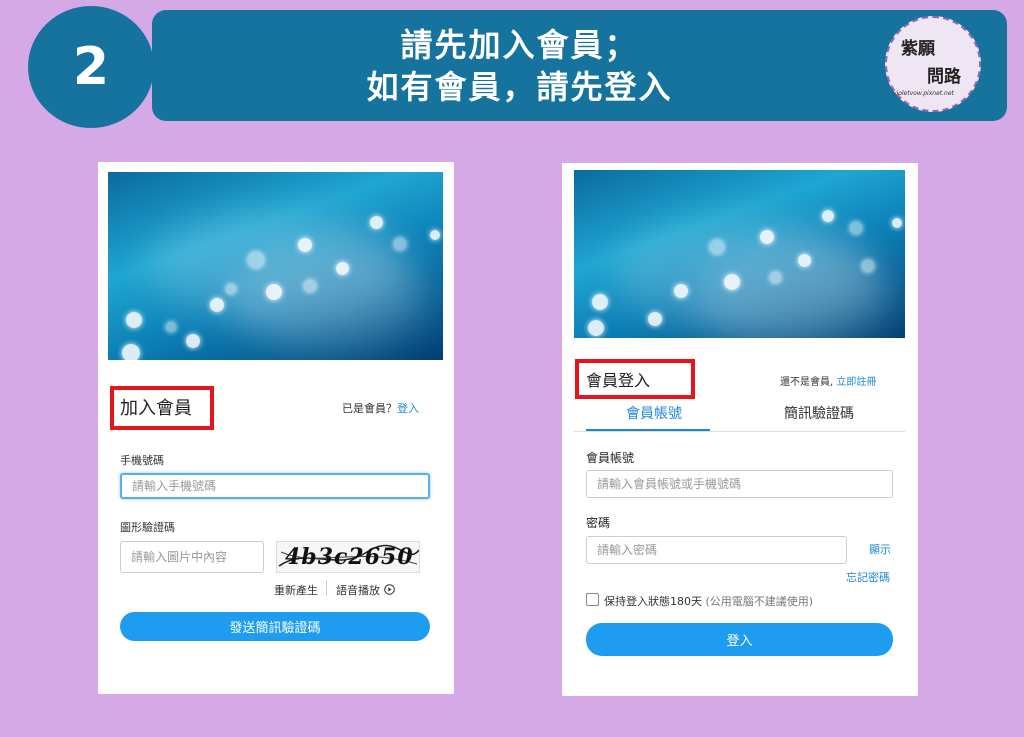 The image size is (1024, 737). I want to click on remember-me-text: 保持登入狀態180天 (公用電腦不建議使用), so click(708, 601).